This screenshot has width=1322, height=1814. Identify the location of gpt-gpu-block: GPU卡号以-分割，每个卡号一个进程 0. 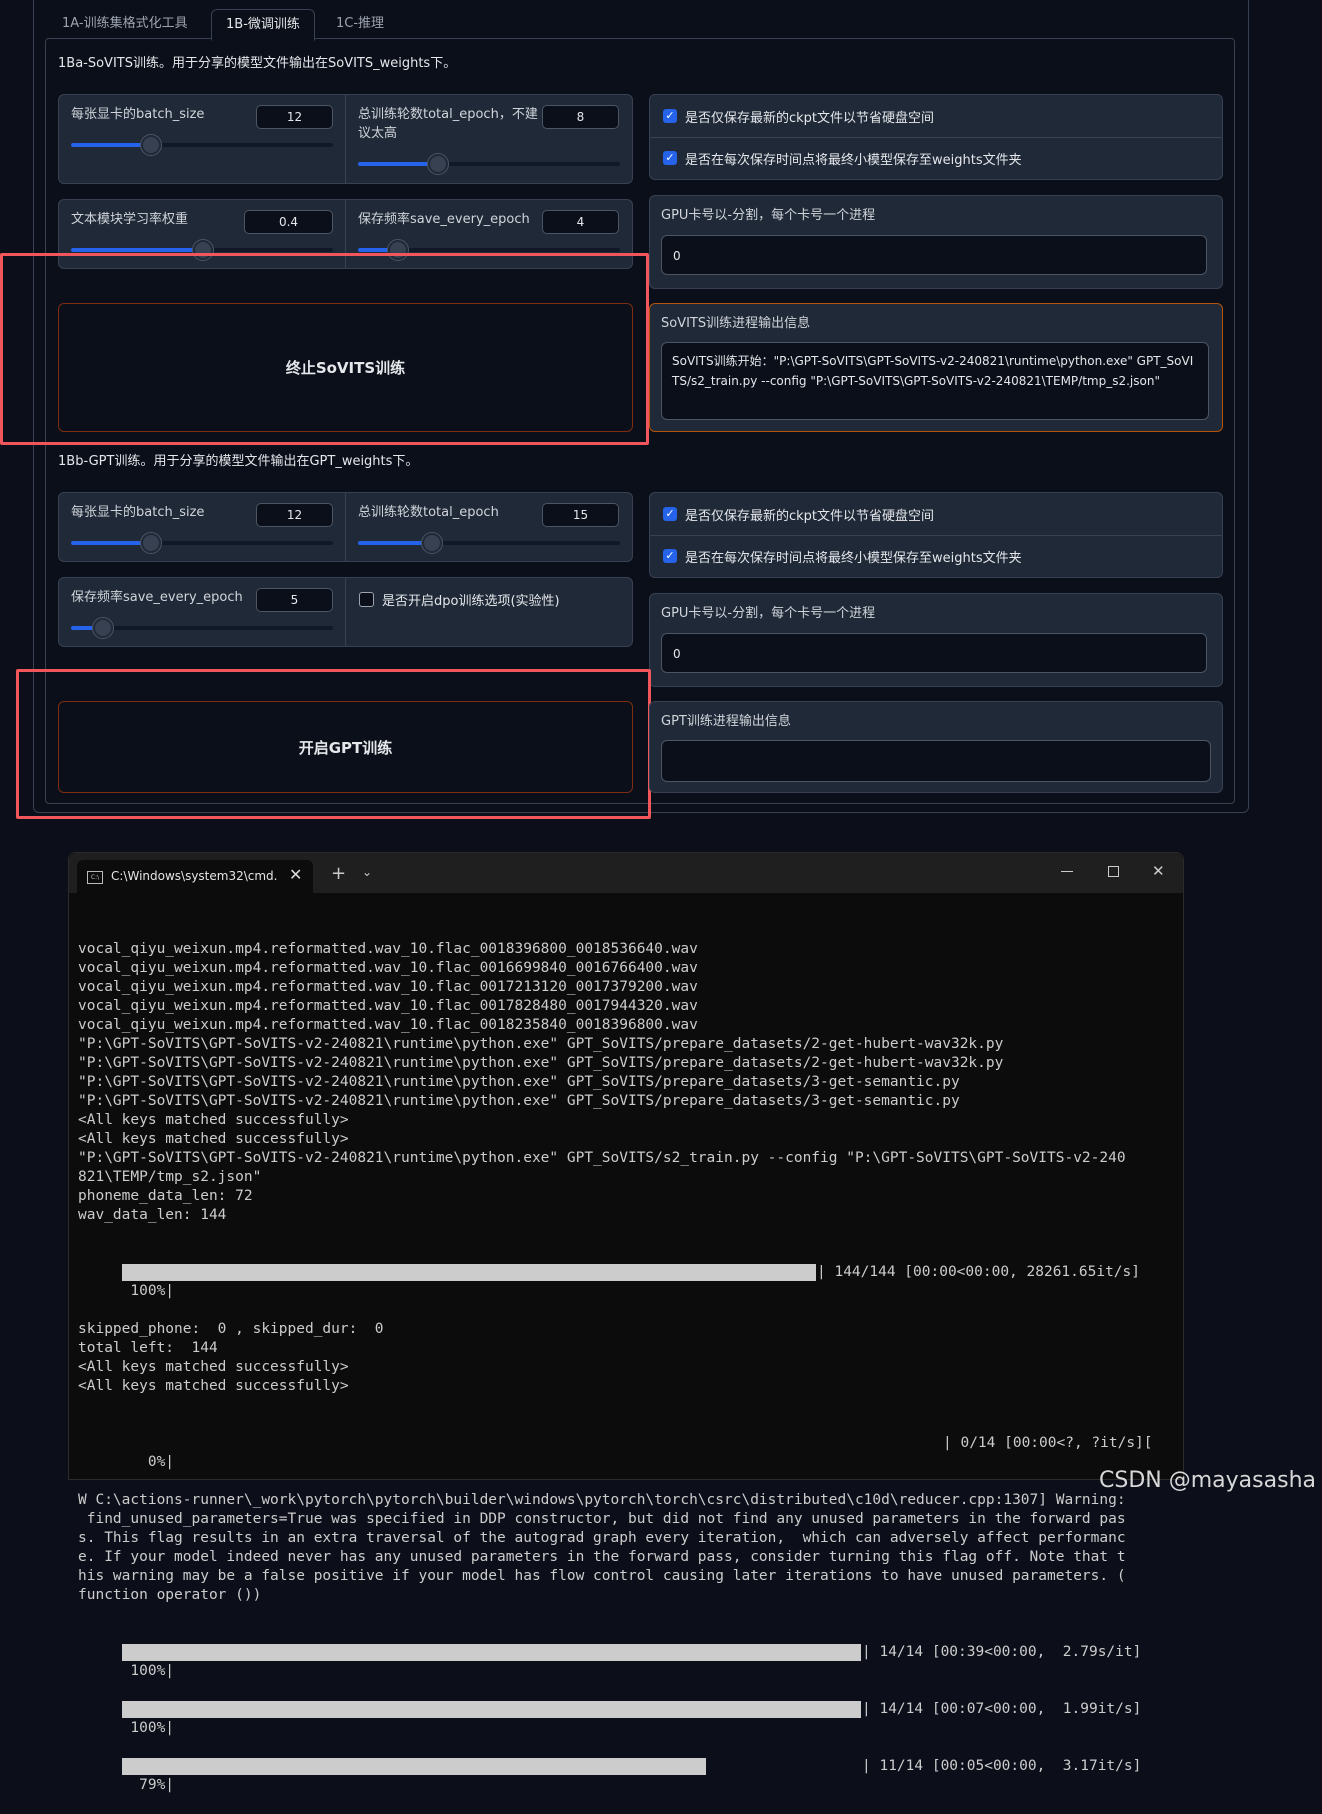
(936, 640).